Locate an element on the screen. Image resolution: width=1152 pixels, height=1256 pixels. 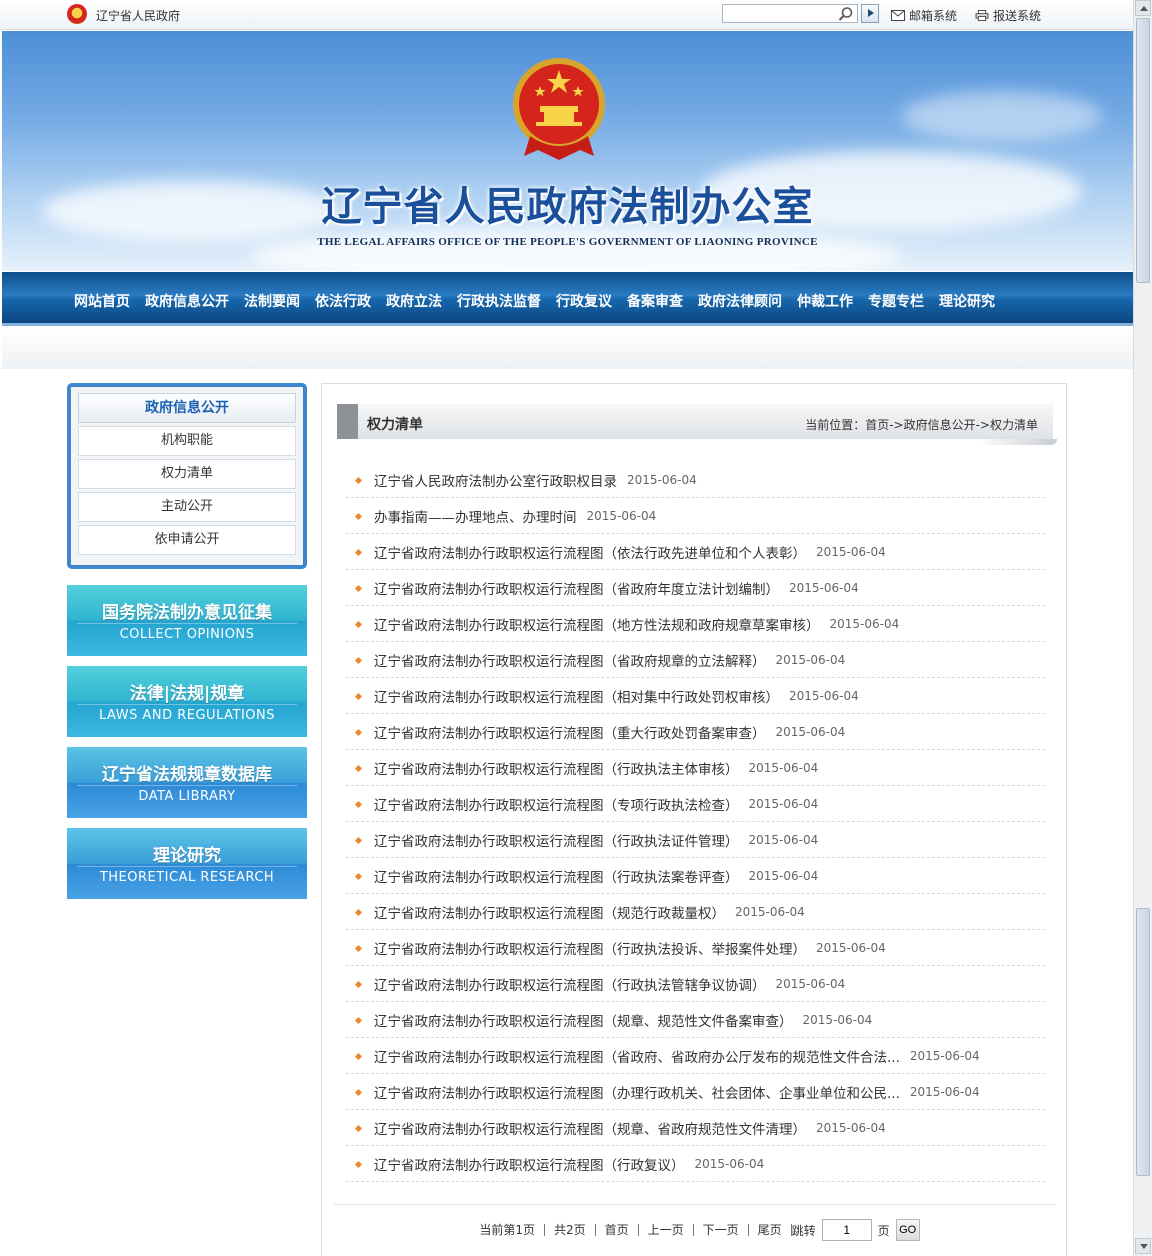
mail-system-link: 邮箱系统 is located at coordinates (924, 15).